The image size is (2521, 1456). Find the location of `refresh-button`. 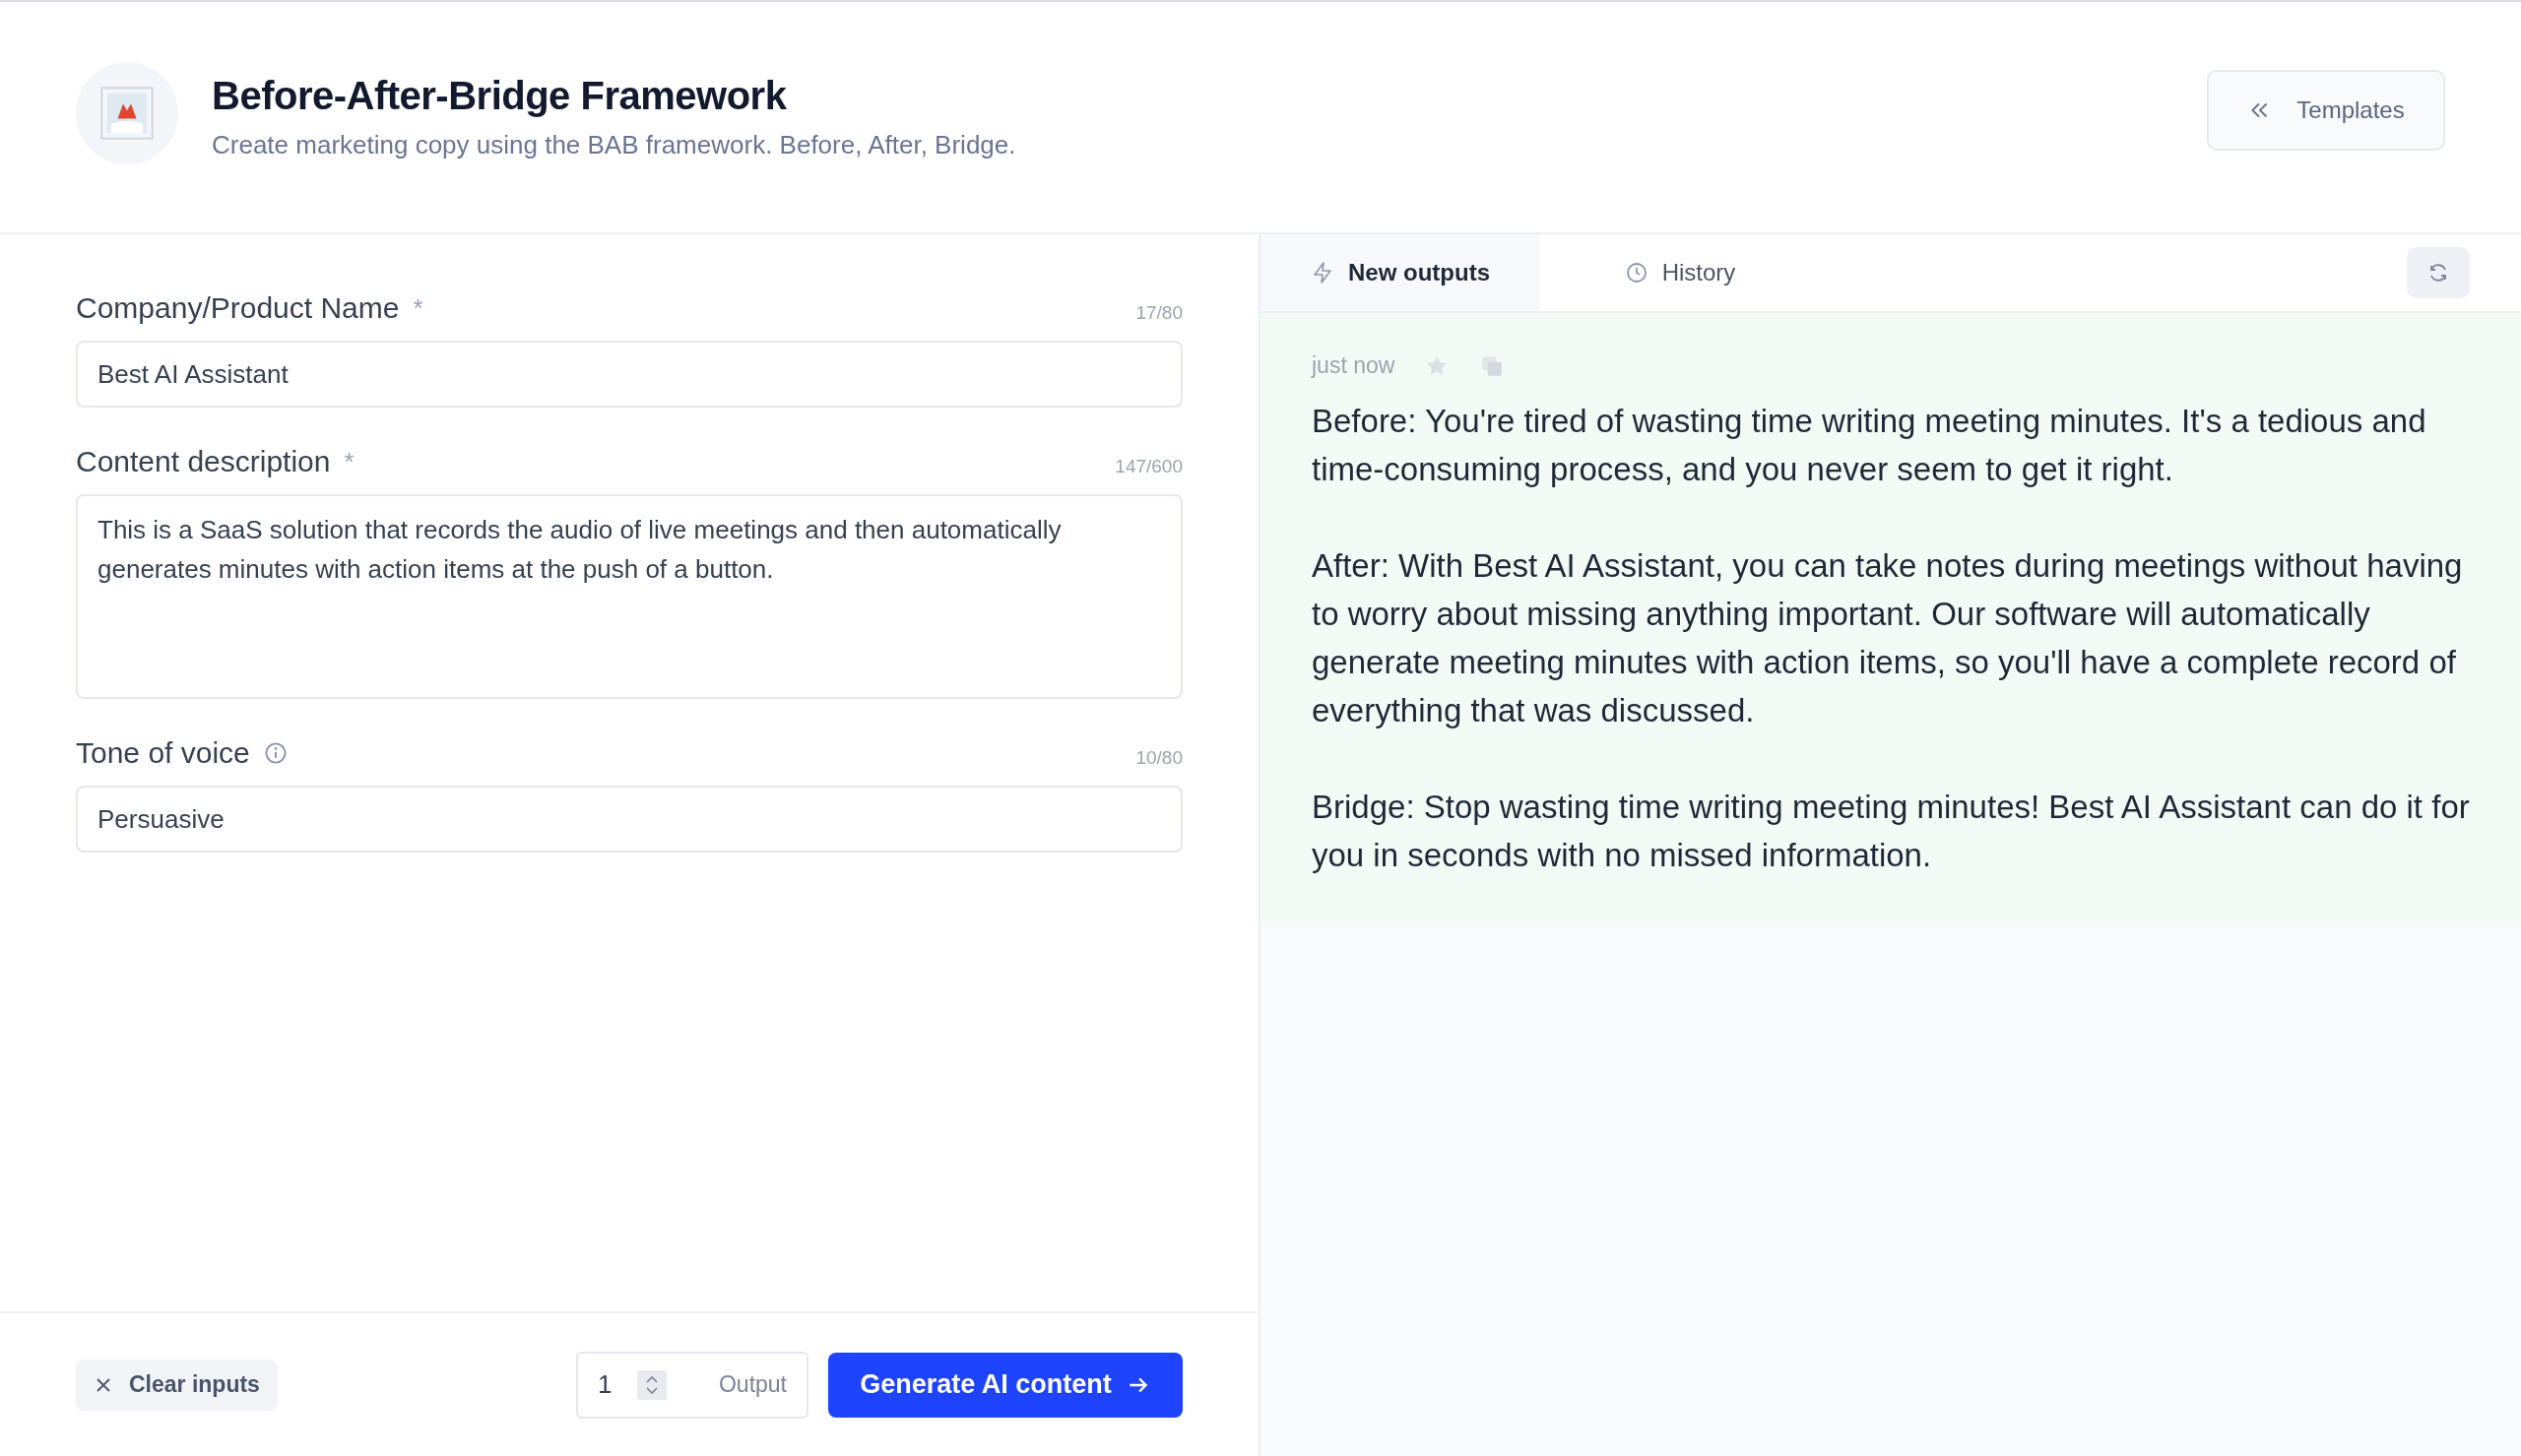

refresh-button is located at coordinates (2438, 272).